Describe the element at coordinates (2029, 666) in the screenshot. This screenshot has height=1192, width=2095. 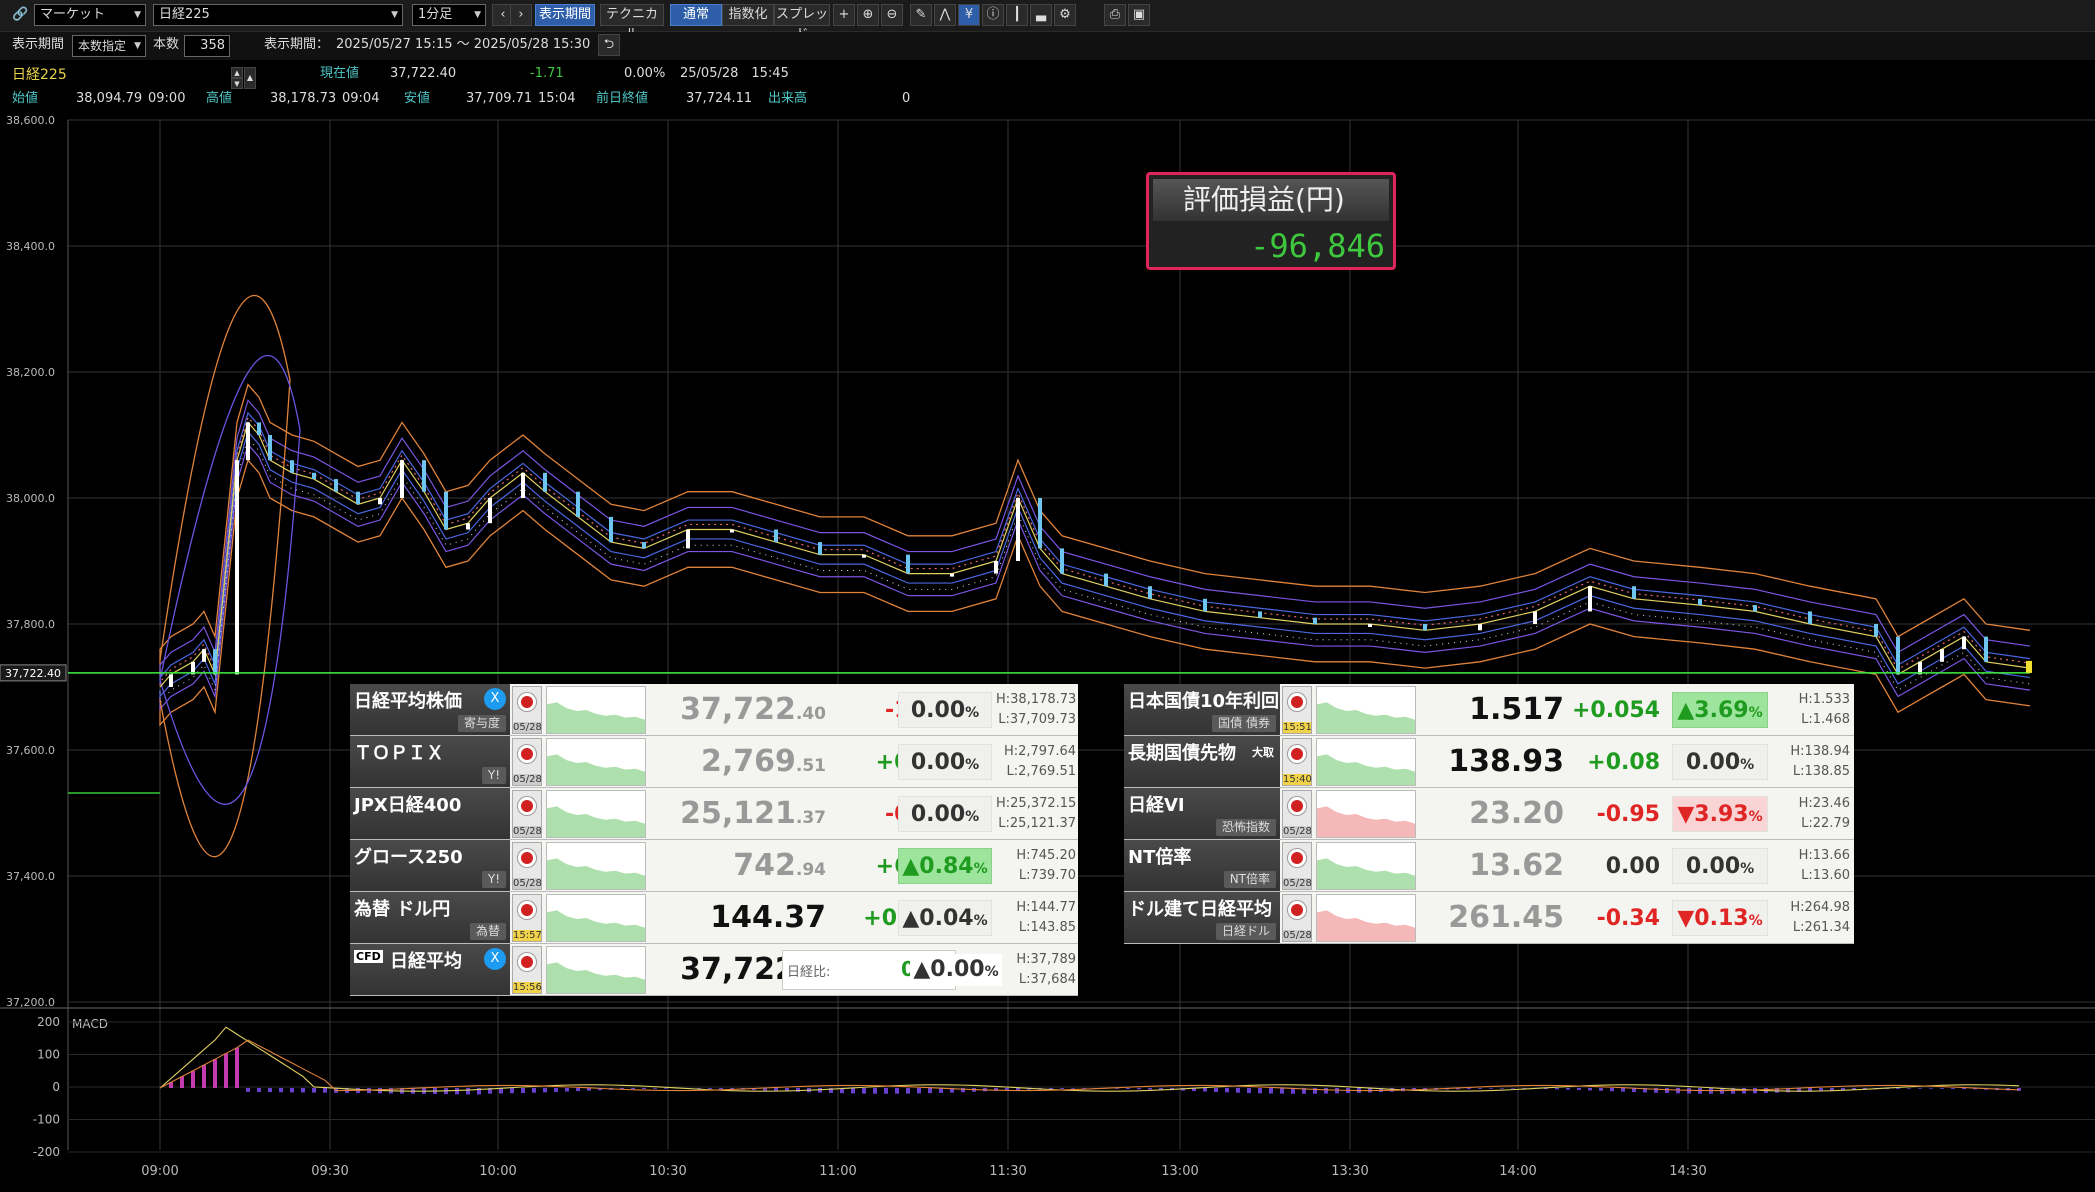
I see `last-candle-marker` at that location.